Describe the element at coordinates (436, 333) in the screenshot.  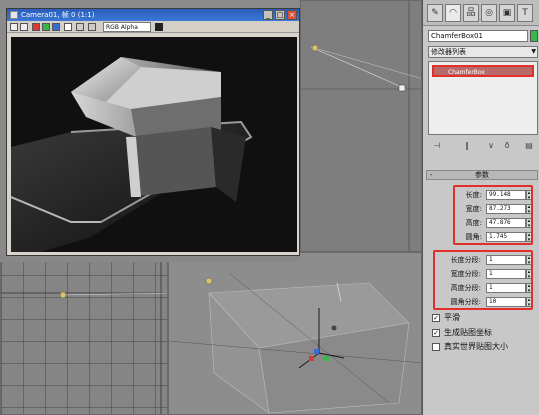
I see `gen-mapping-coords-checkbox: ✓` at that location.